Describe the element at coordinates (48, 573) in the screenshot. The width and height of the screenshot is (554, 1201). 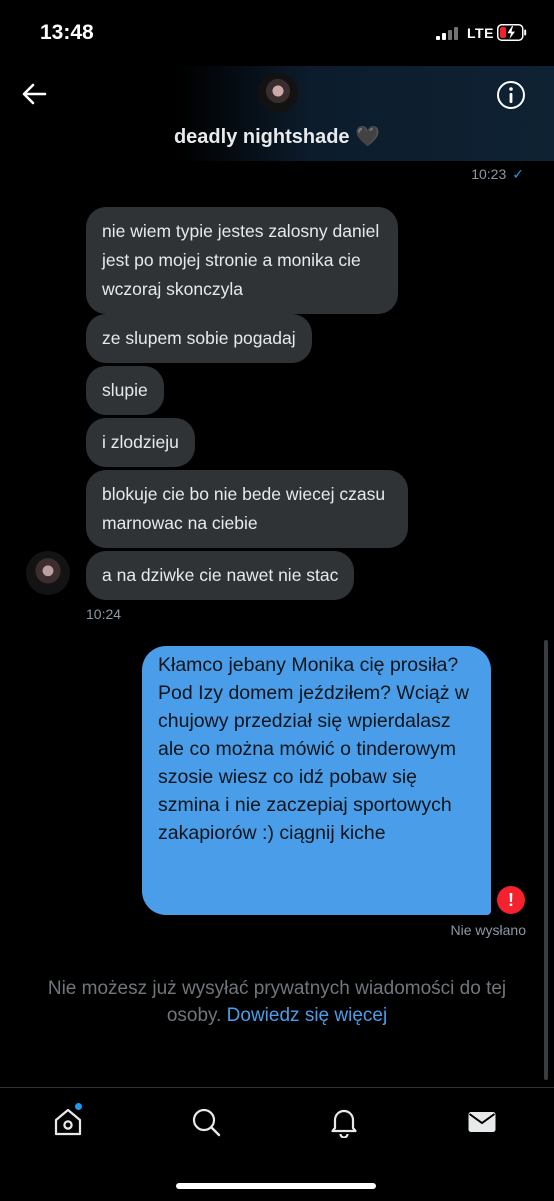
I see `sender-avatar` at that location.